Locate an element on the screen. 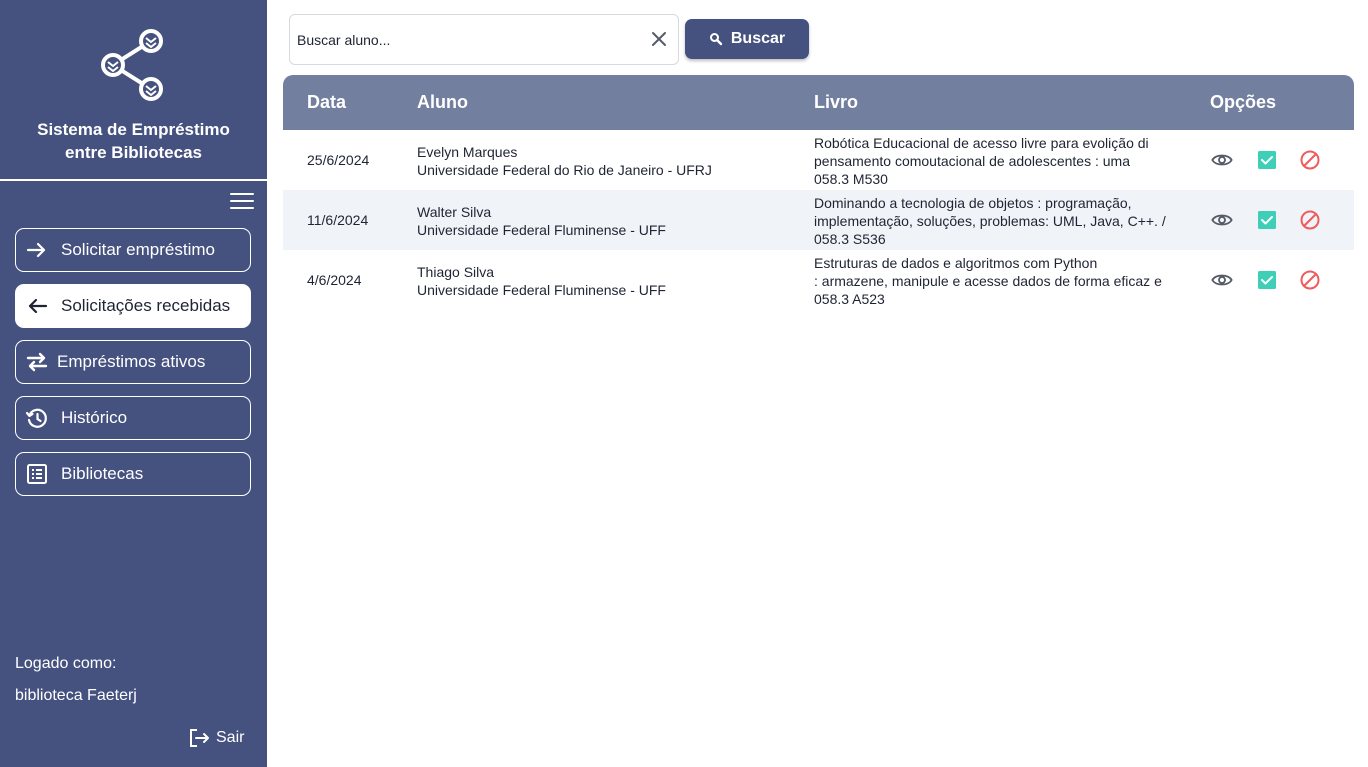 Image resolution: width=1368 pixels, height=767 pixels. sidebar-divider is located at coordinates (133, 180).